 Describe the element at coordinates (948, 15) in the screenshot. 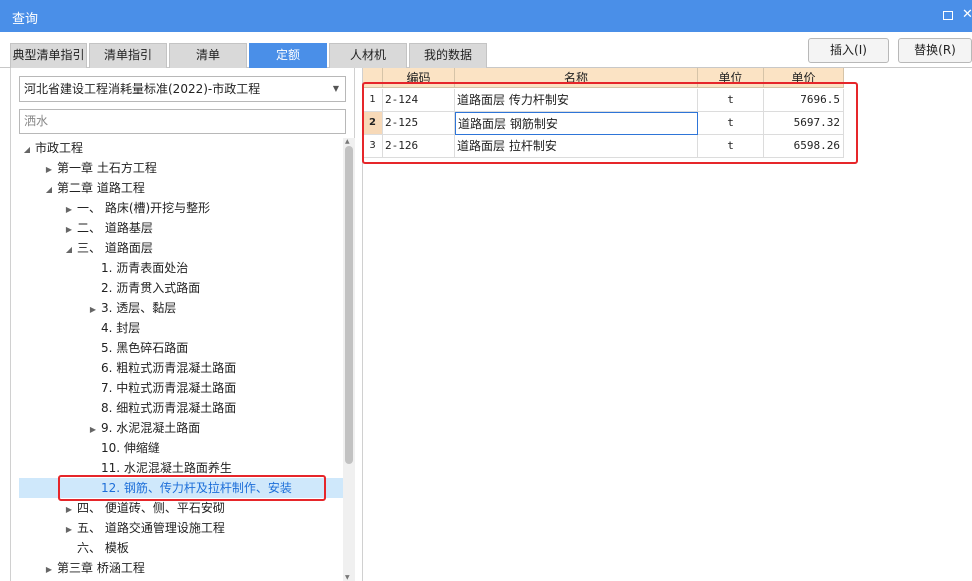

I see `maximize-icon` at that location.